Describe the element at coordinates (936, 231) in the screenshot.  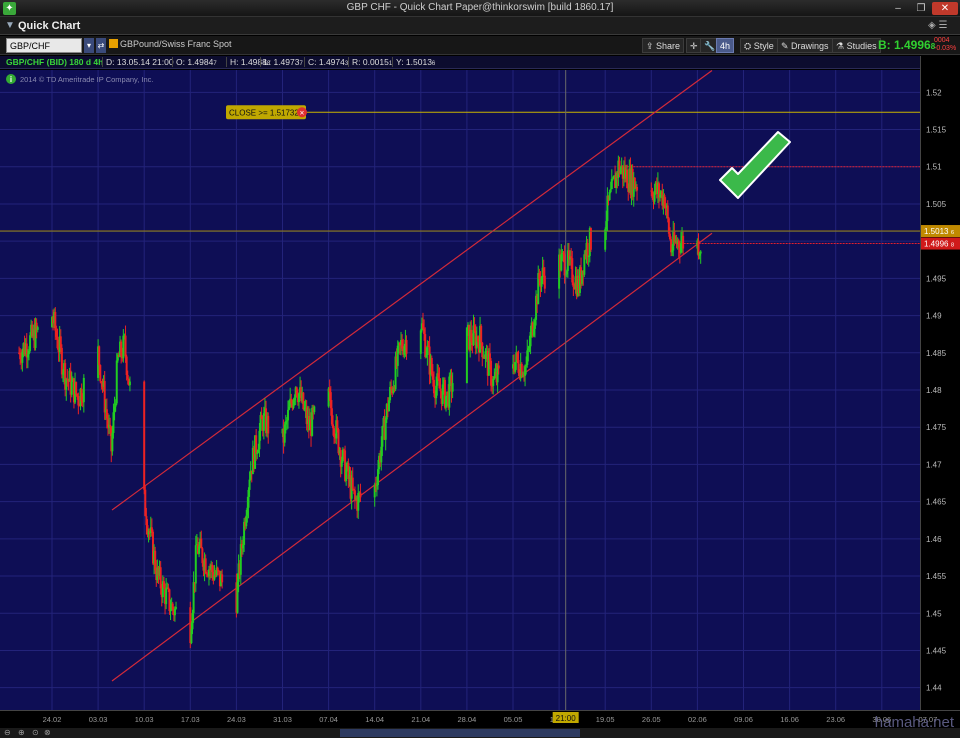
I see `price-tag-label-prev-close: 1.5013` at that location.